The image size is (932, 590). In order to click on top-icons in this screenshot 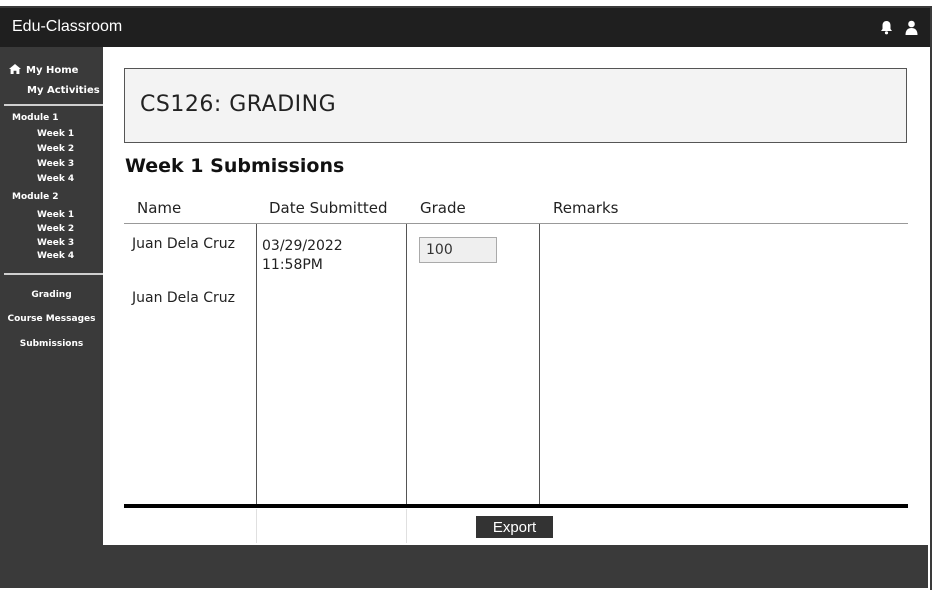, I will do `click(899, 27)`.